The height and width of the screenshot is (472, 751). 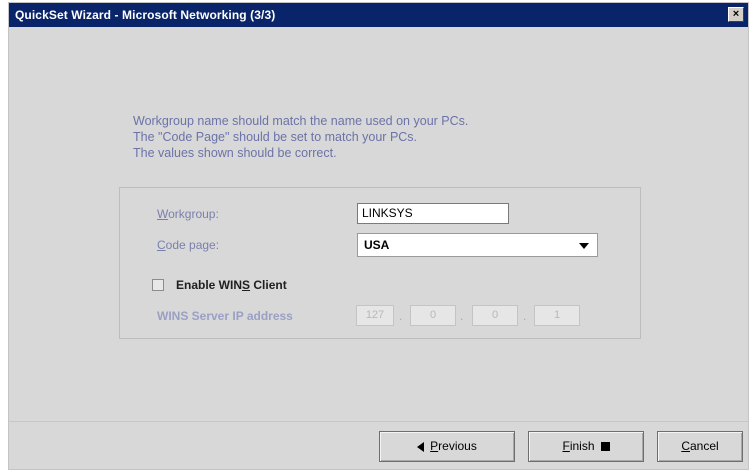 I want to click on chevron-down-icon, so click(x=584, y=246).